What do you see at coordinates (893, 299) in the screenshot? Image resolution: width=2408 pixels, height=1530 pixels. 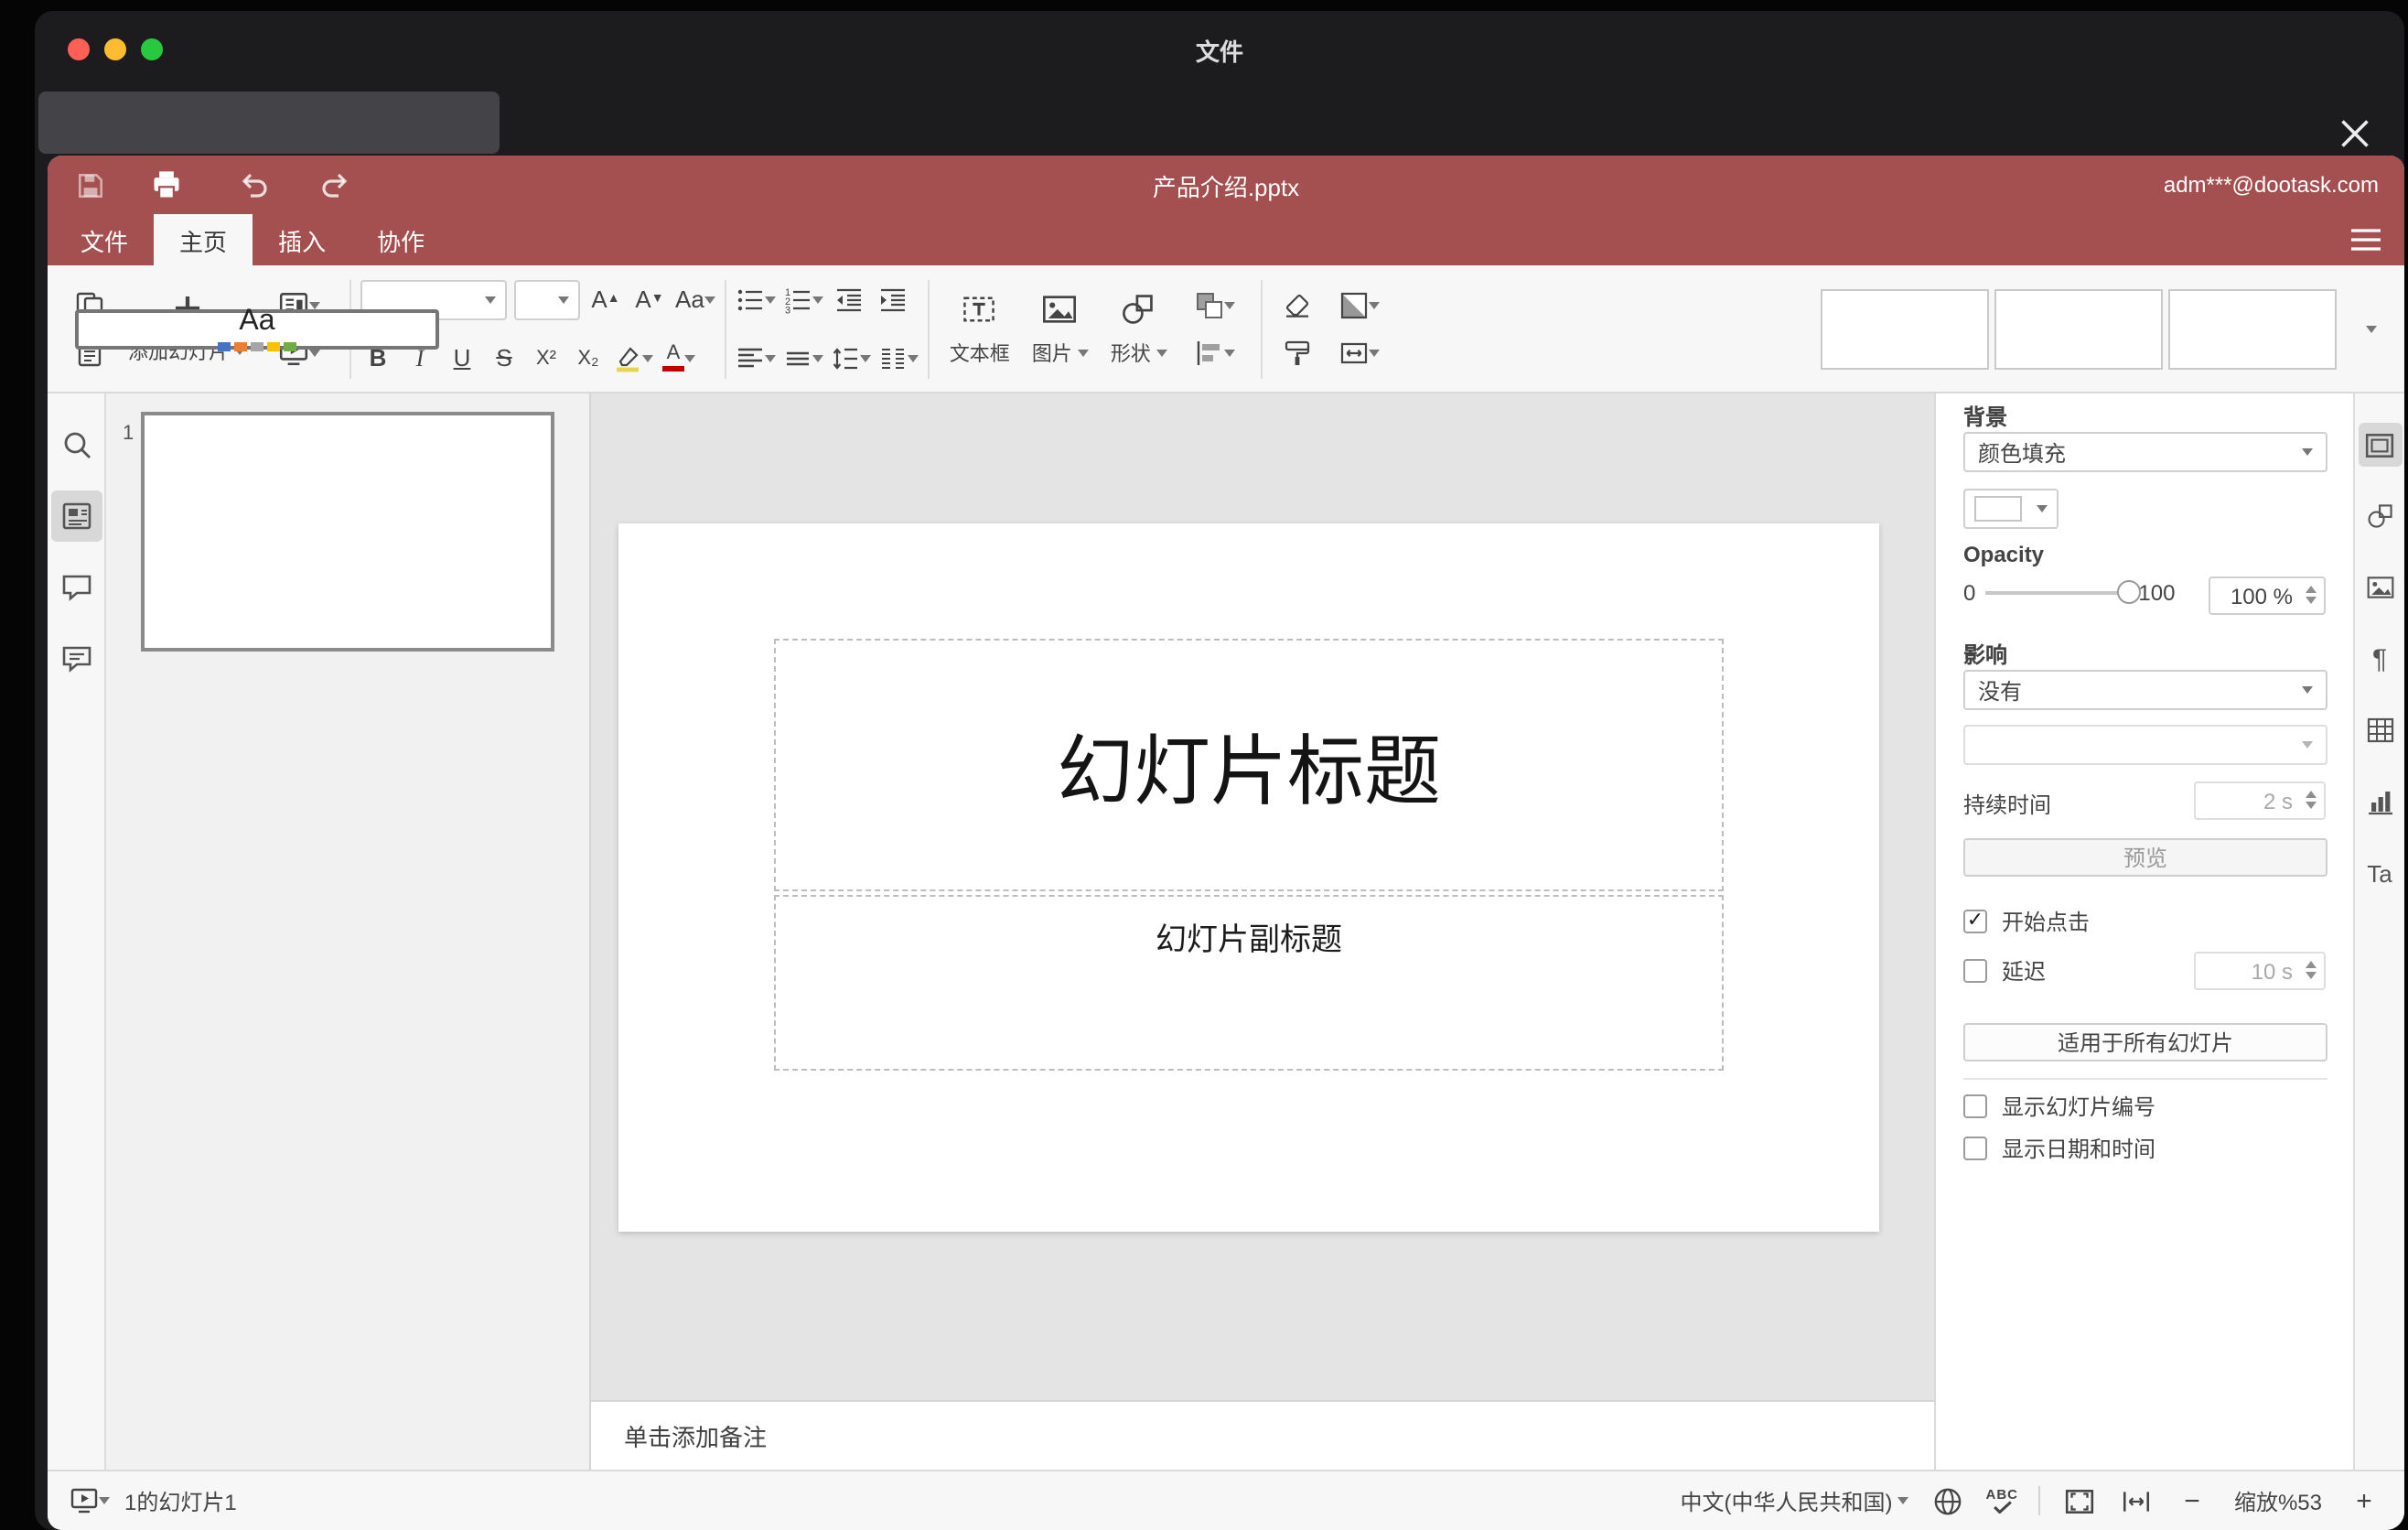 I see `increase-indent-icon` at bounding box center [893, 299].